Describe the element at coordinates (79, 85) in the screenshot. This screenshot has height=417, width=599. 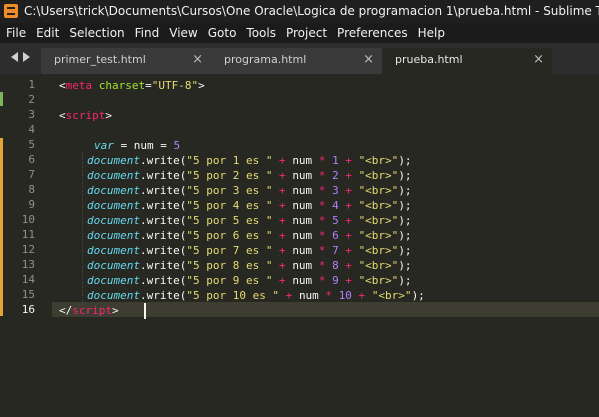
I see `code-token: meta` at that location.